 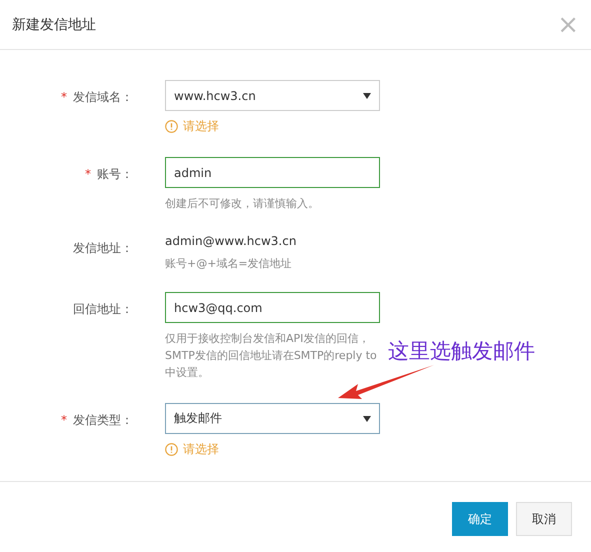 What do you see at coordinates (103, 420) in the screenshot?
I see `field-label: 发信类型：` at bounding box center [103, 420].